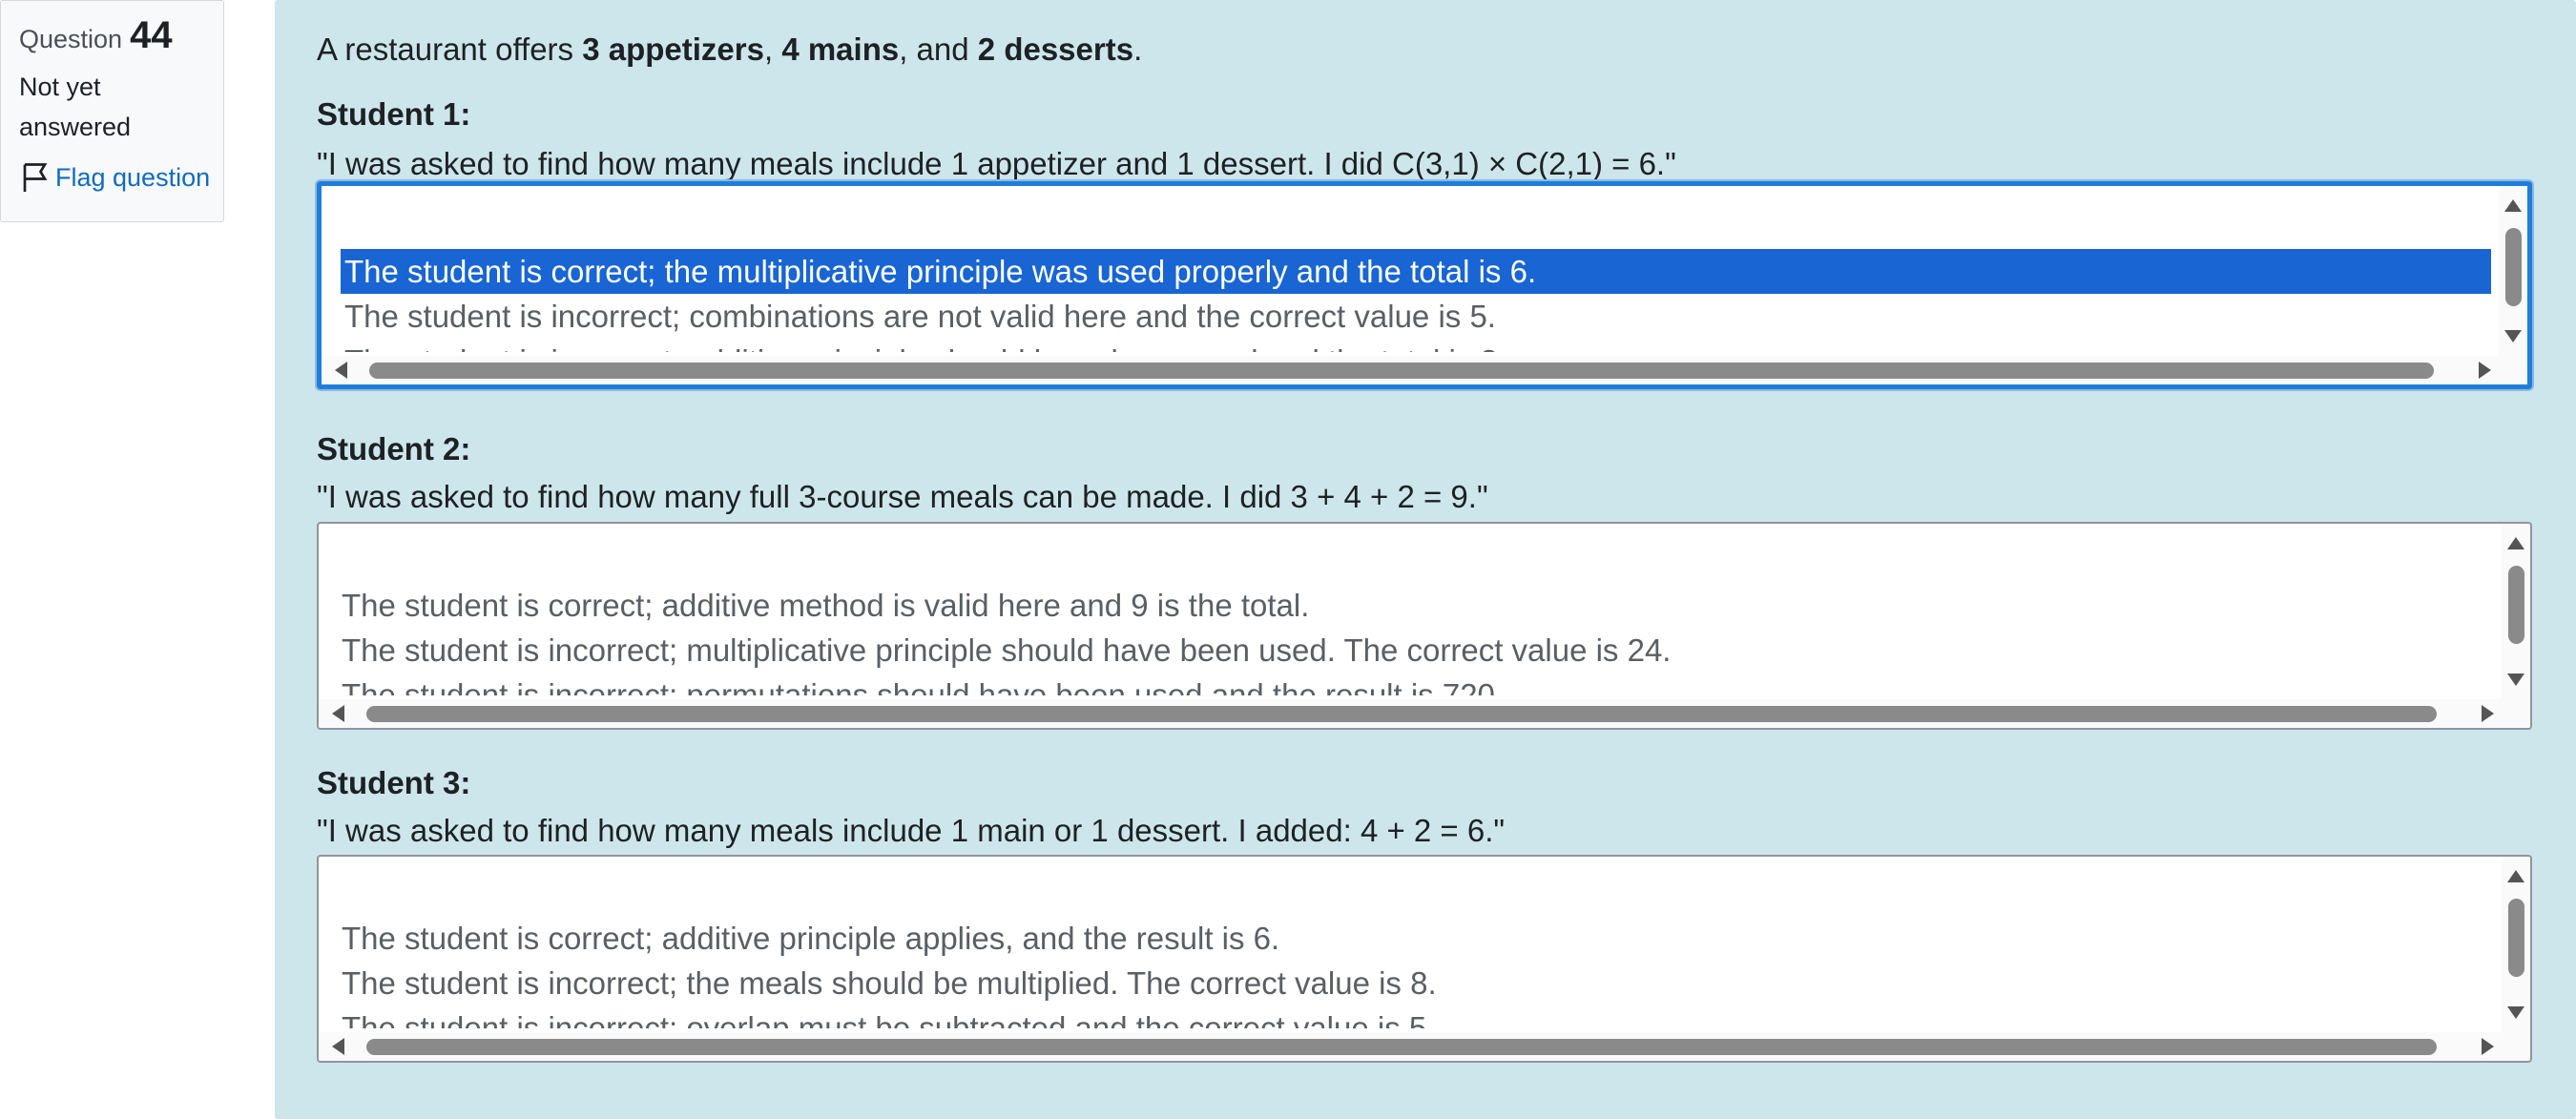 The height and width of the screenshot is (1119, 2576). What do you see at coordinates (1055, 49) in the screenshot?
I see `intro-desserts: 2 desserts` at bounding box center [1055, 49].